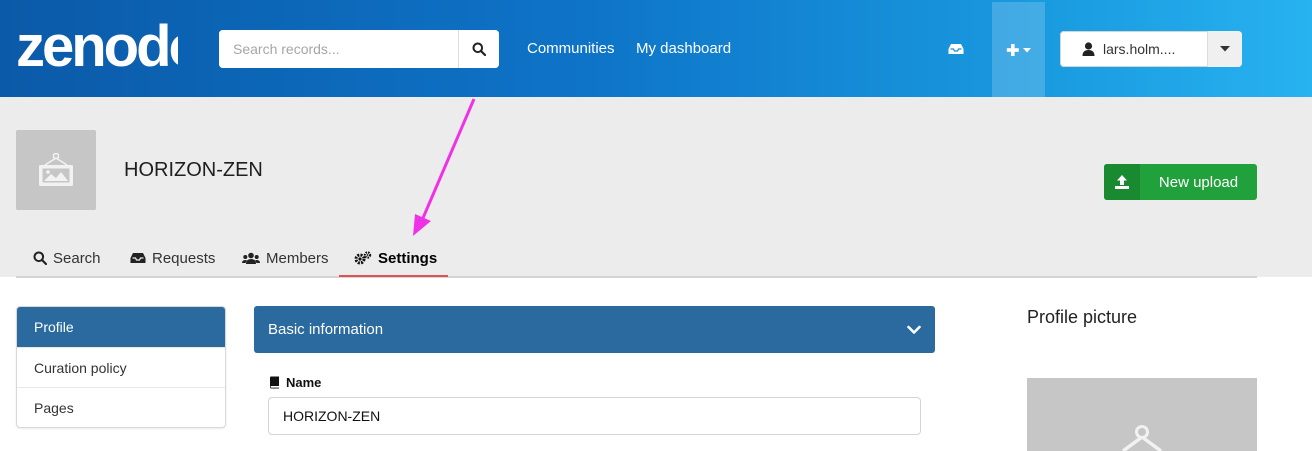 The height and width of the screenshot is (451, 1312). I want to click on upload-icon, so click(1122, 182).